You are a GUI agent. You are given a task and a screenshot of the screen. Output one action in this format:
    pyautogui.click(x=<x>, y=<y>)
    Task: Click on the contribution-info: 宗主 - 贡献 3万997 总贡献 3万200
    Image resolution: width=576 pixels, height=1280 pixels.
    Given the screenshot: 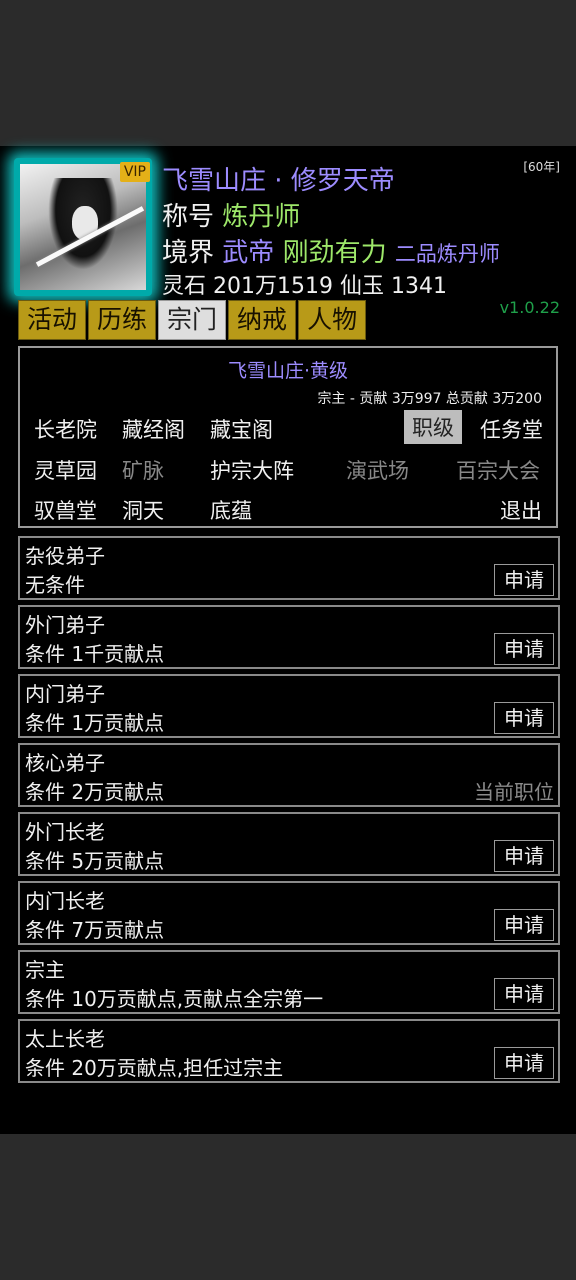 What is the action you would take?
    pyautogui.click(x=429, y=399)
    